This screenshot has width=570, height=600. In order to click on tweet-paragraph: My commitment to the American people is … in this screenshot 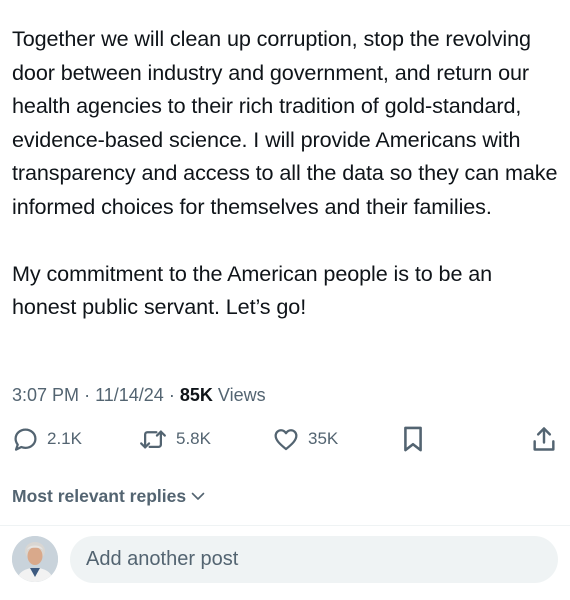, I will do `click(252, 290)`.